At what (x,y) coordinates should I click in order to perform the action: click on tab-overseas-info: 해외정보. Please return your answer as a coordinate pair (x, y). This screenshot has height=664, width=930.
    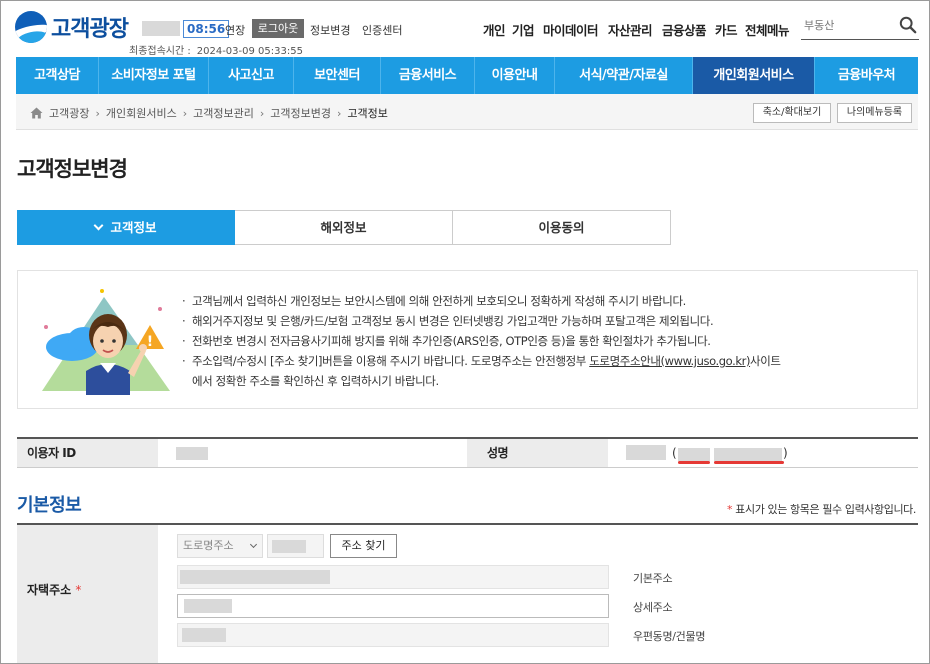
    Looking at the image, I should click on (344, 227).